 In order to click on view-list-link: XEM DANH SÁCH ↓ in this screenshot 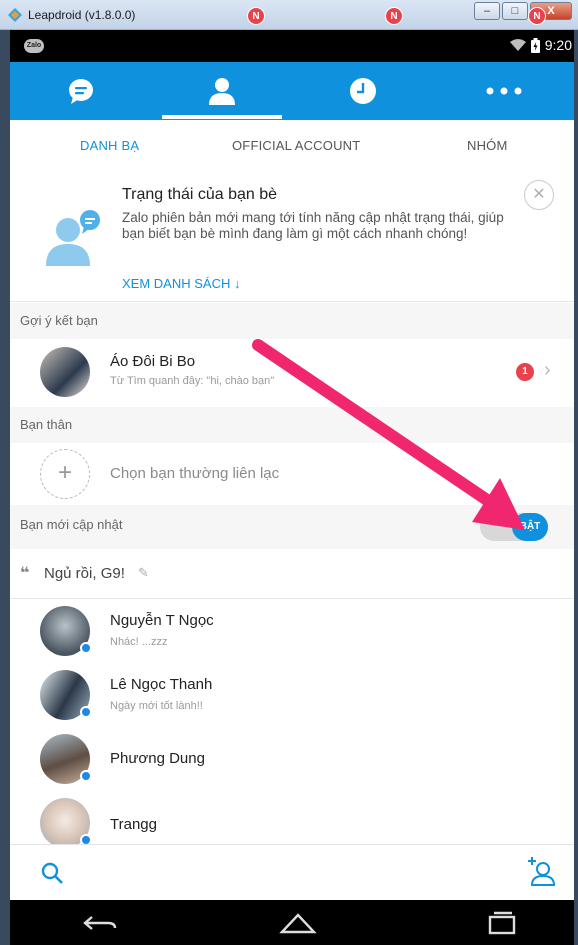, I will do `click(181, 283)`.